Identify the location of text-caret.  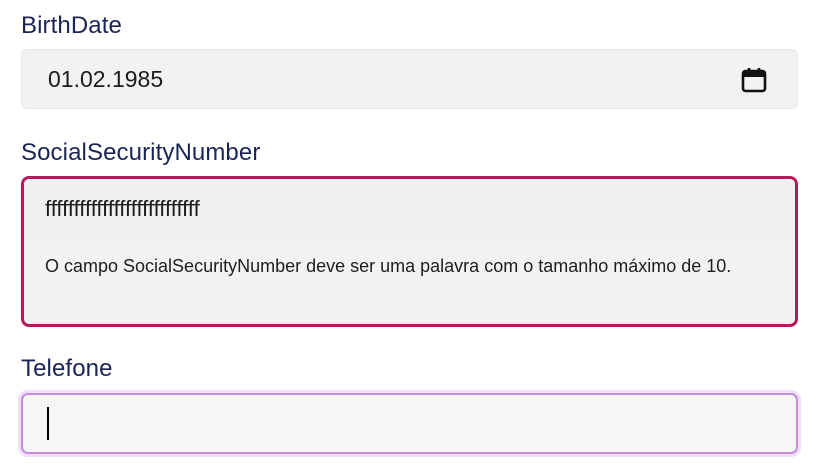
(48, 423).